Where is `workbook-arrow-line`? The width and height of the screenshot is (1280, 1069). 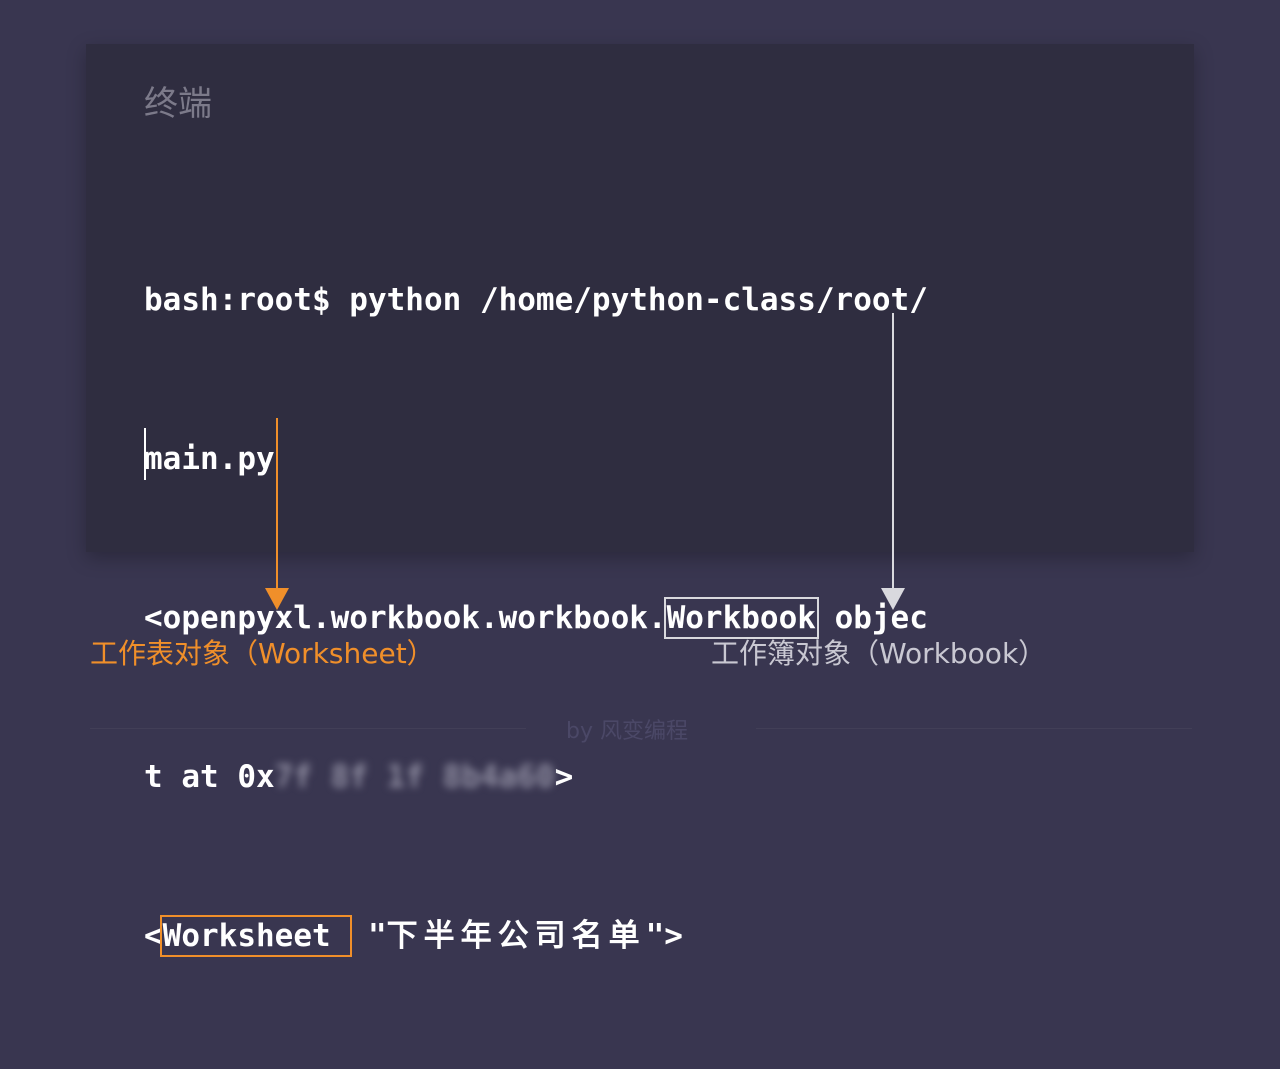 workbook-arrow-line is located at coordinates (893, 450).